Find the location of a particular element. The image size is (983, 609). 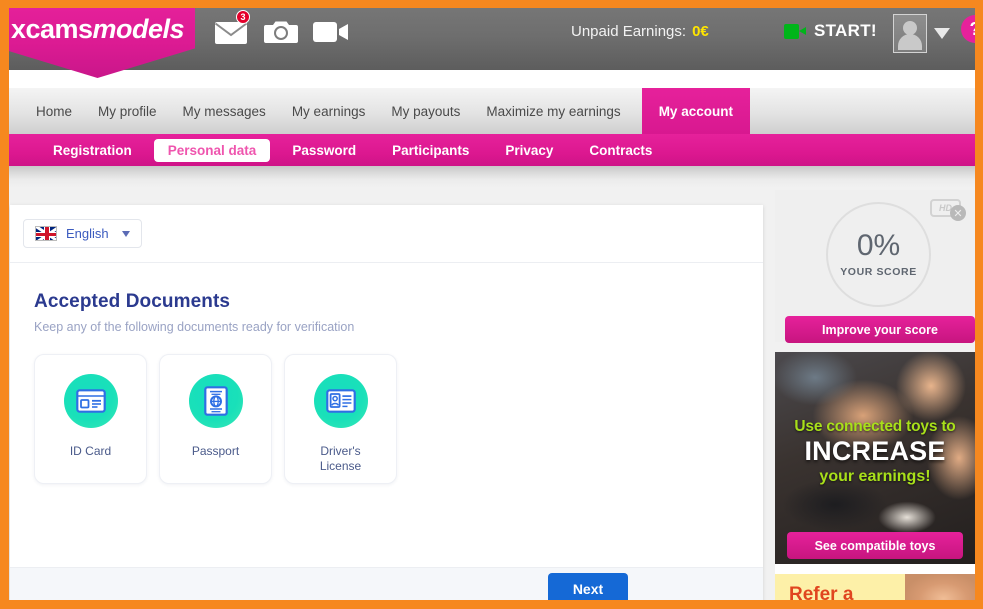

page-title: Accepted Documents is located at coordinates (132, 301).